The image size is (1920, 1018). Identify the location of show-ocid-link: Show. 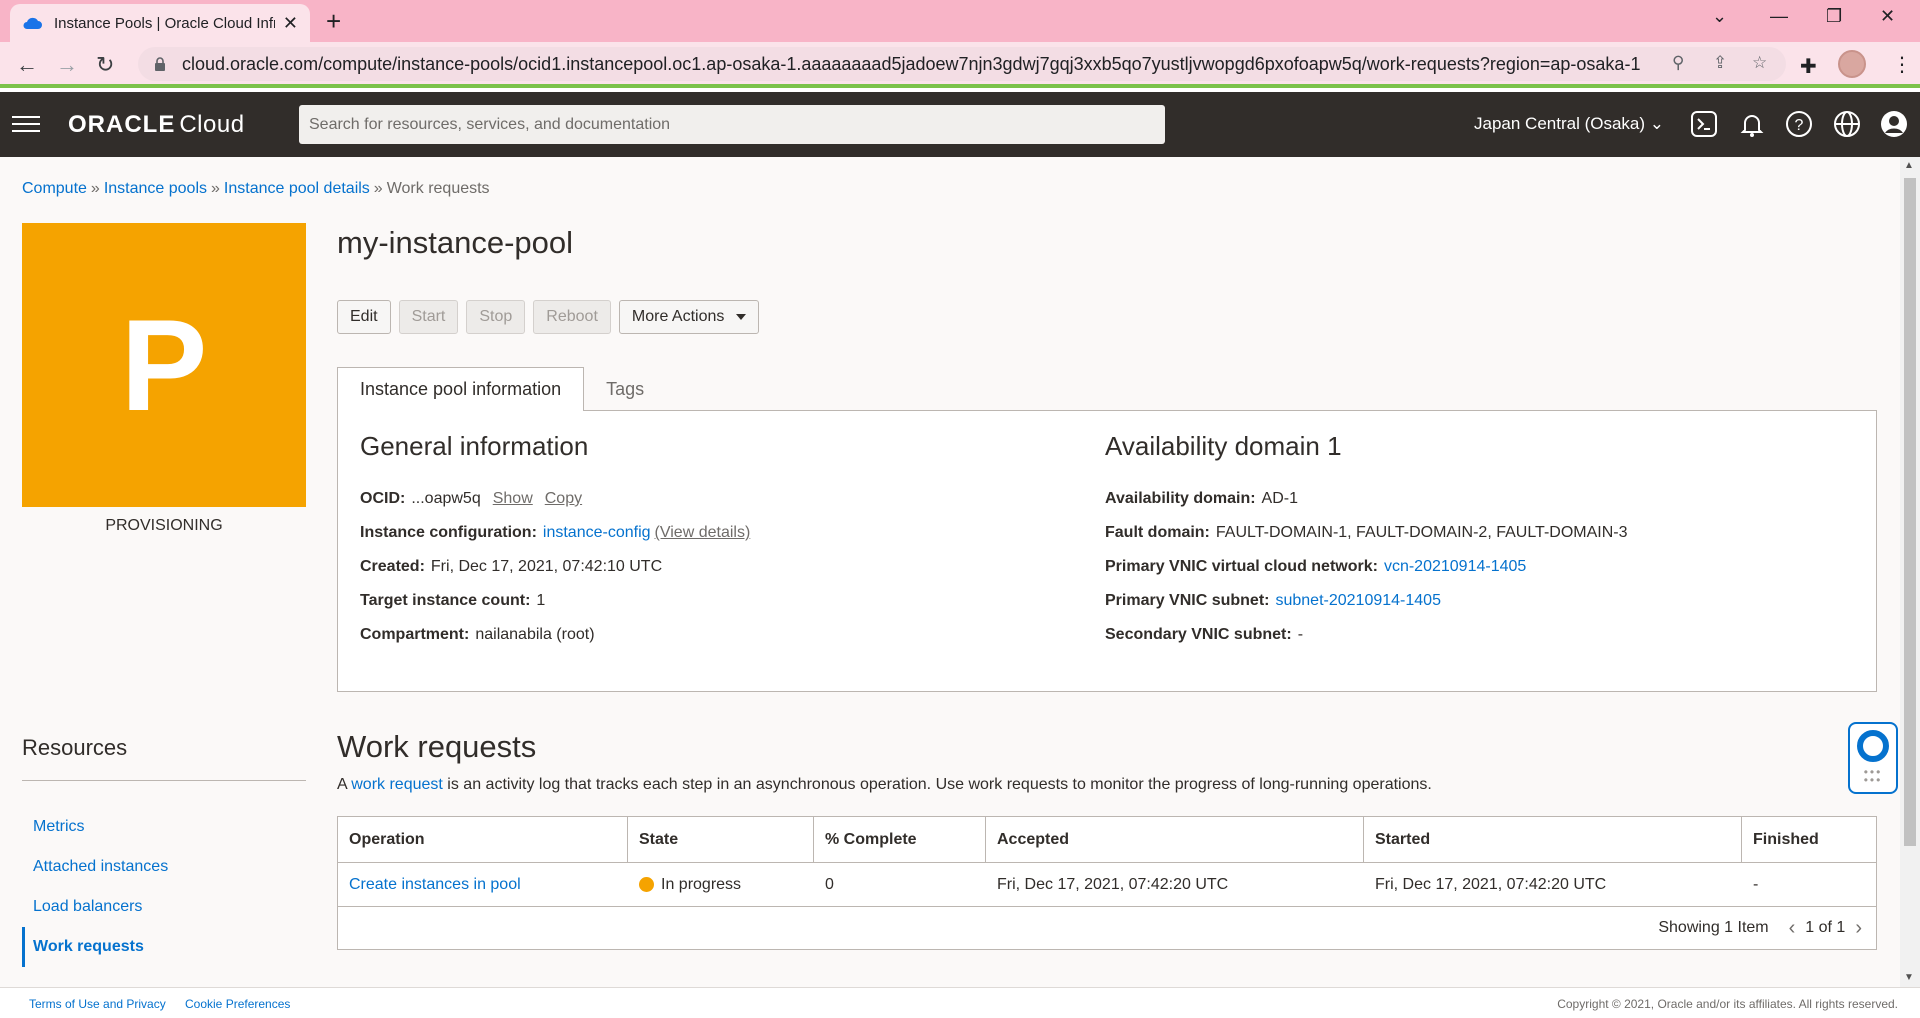
(513, 499).